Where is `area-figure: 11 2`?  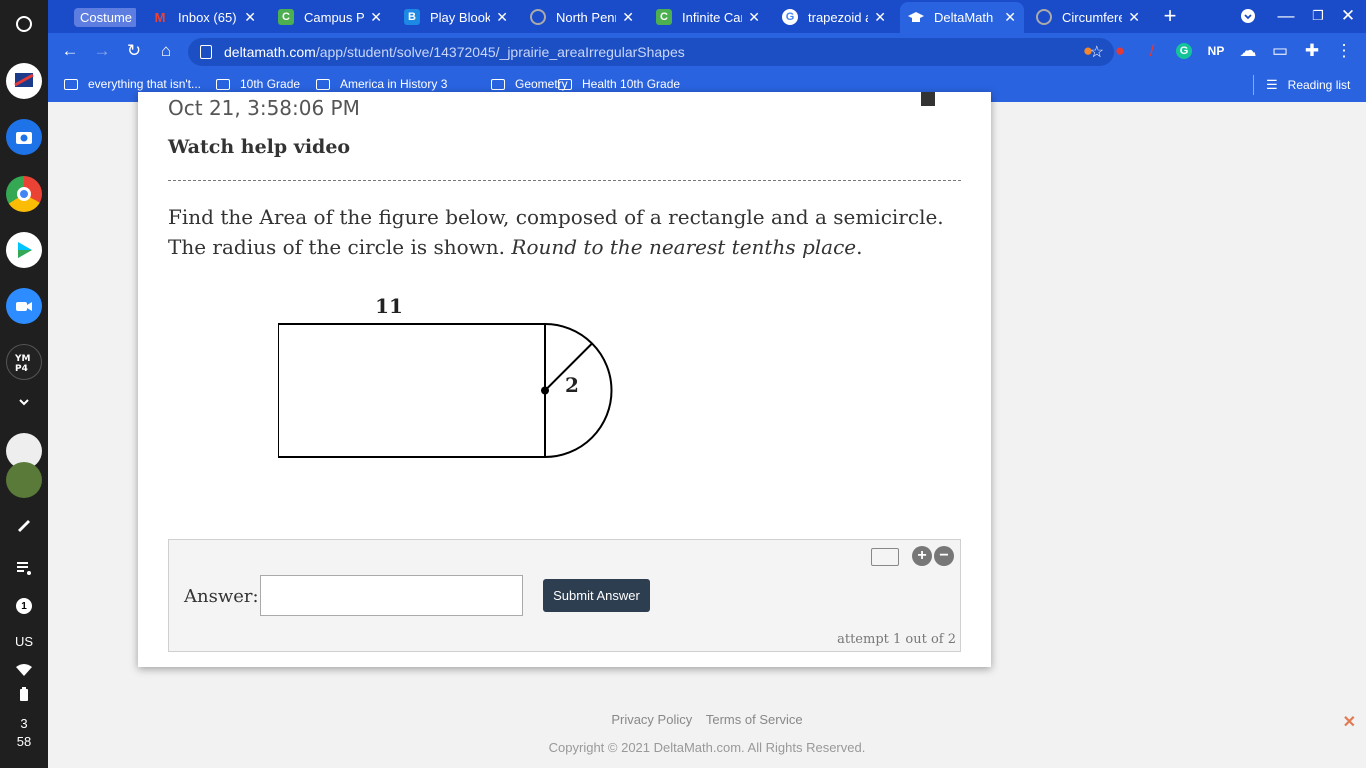
area-figure: 11 2 is located at coordinates (445, 376).